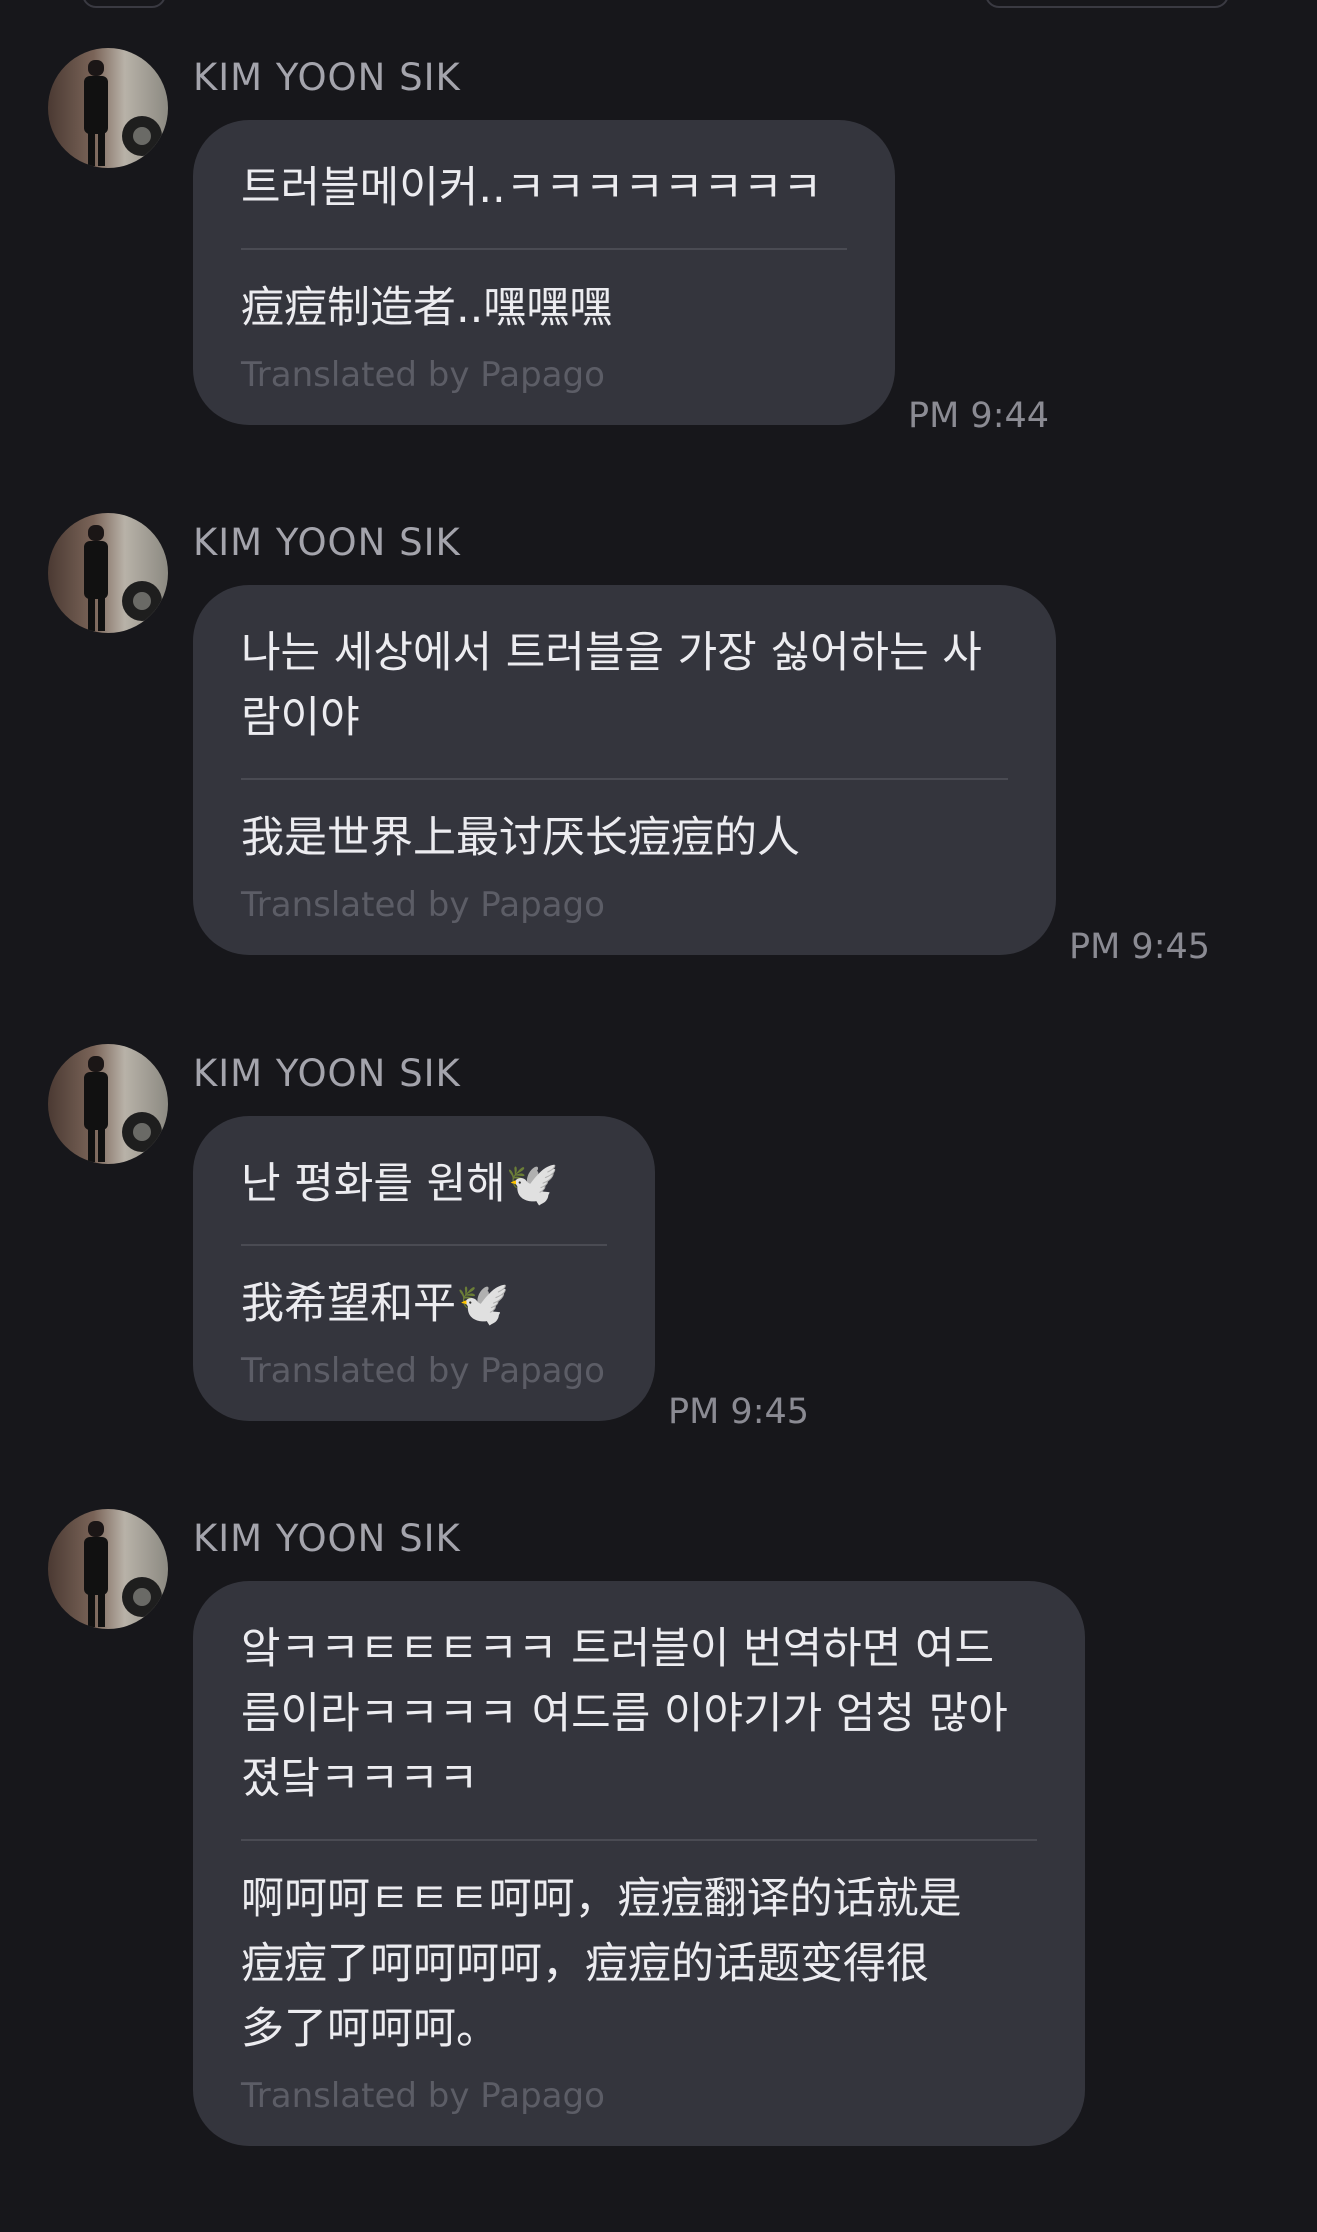 Image resolution: width=1317 pixels, height=2232 pixels. I want to click on message-time: PM 9:44, so click(979, 416).